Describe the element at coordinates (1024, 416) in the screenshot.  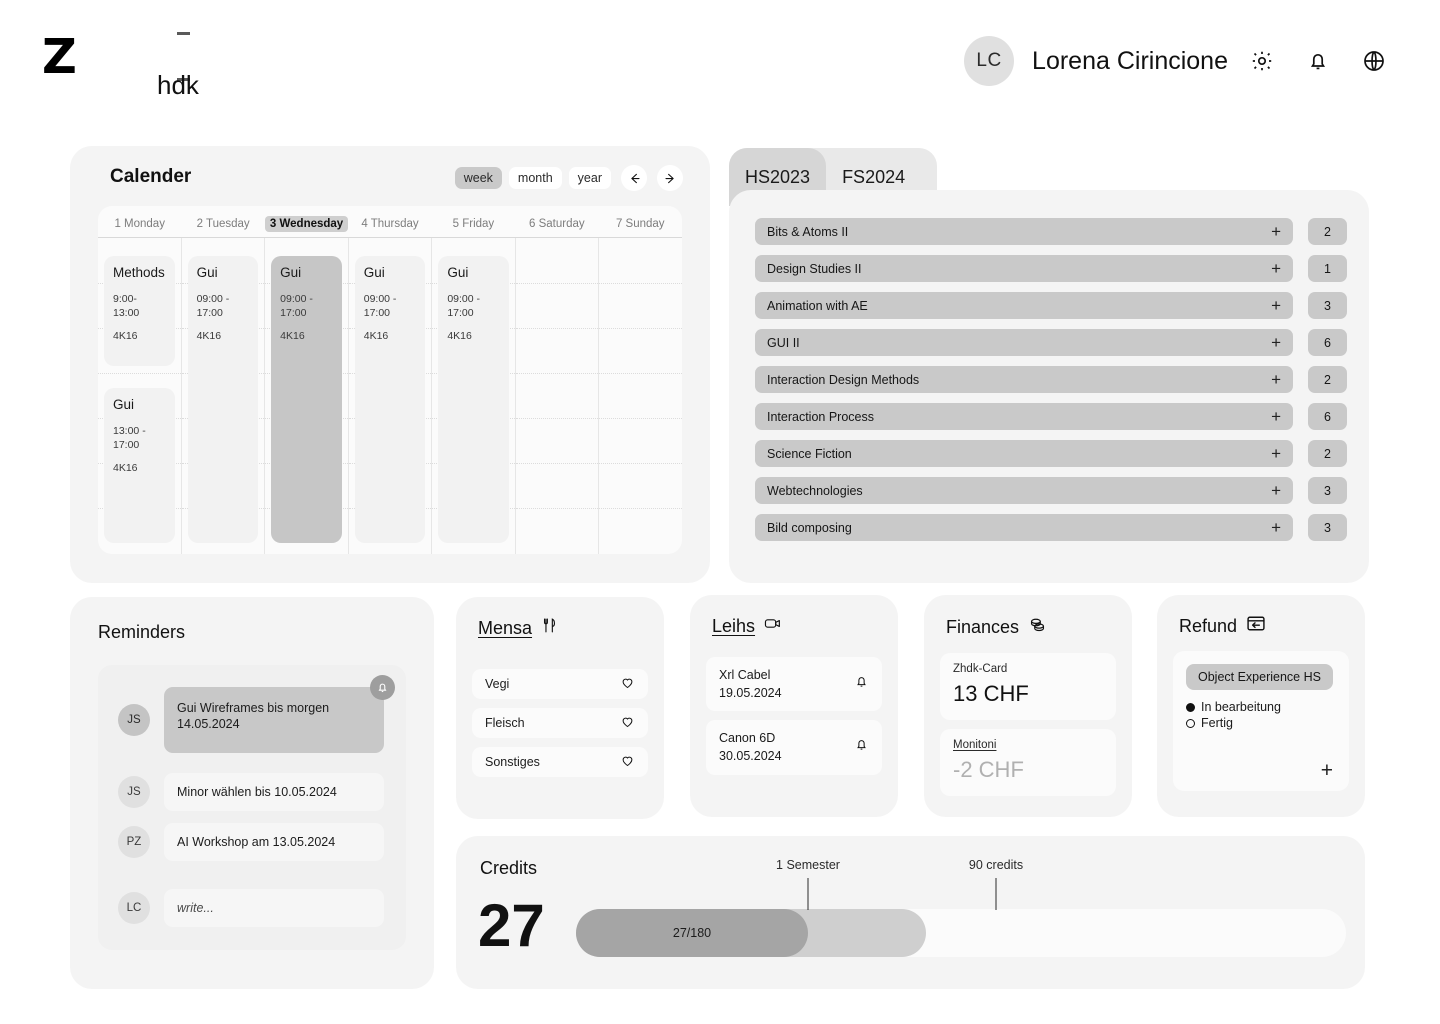
I see `course-pill: Interaction Process +` at that location.